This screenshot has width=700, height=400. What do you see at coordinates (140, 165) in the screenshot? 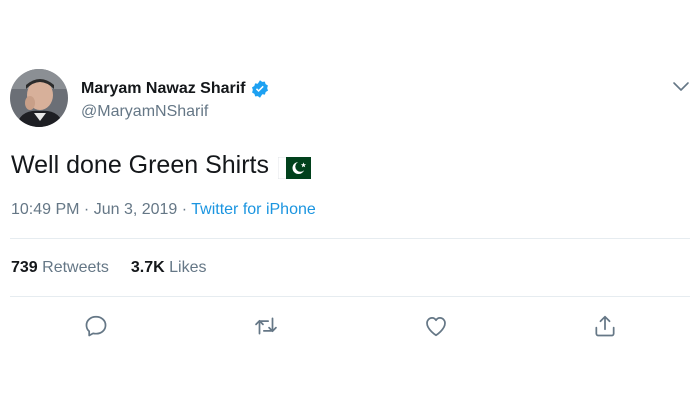
I see `tweet-body: Well done Green Shirts` at bounding box center [140, 165].